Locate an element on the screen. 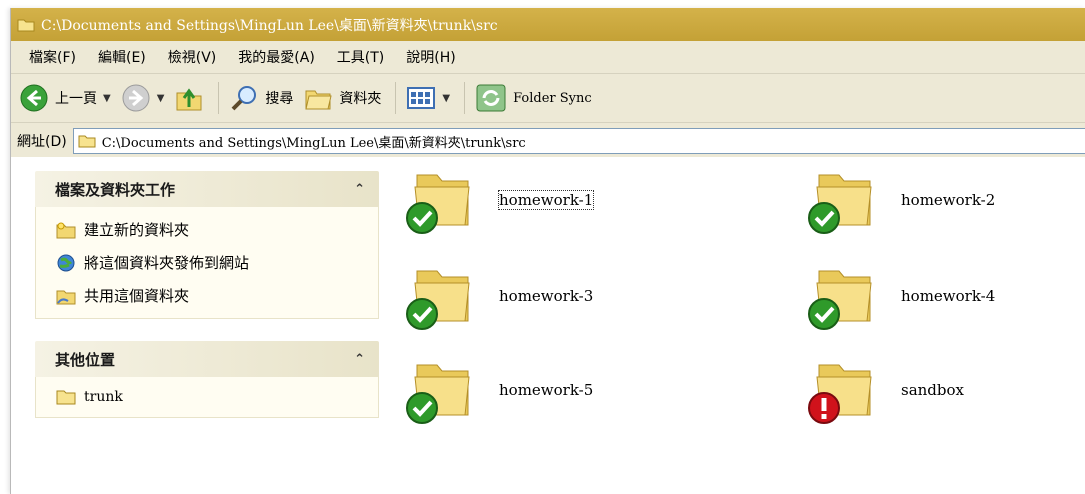 This screenshot has height=494, width=1085. menu-view: 檢視(V) is located at coordinates (192, 57).